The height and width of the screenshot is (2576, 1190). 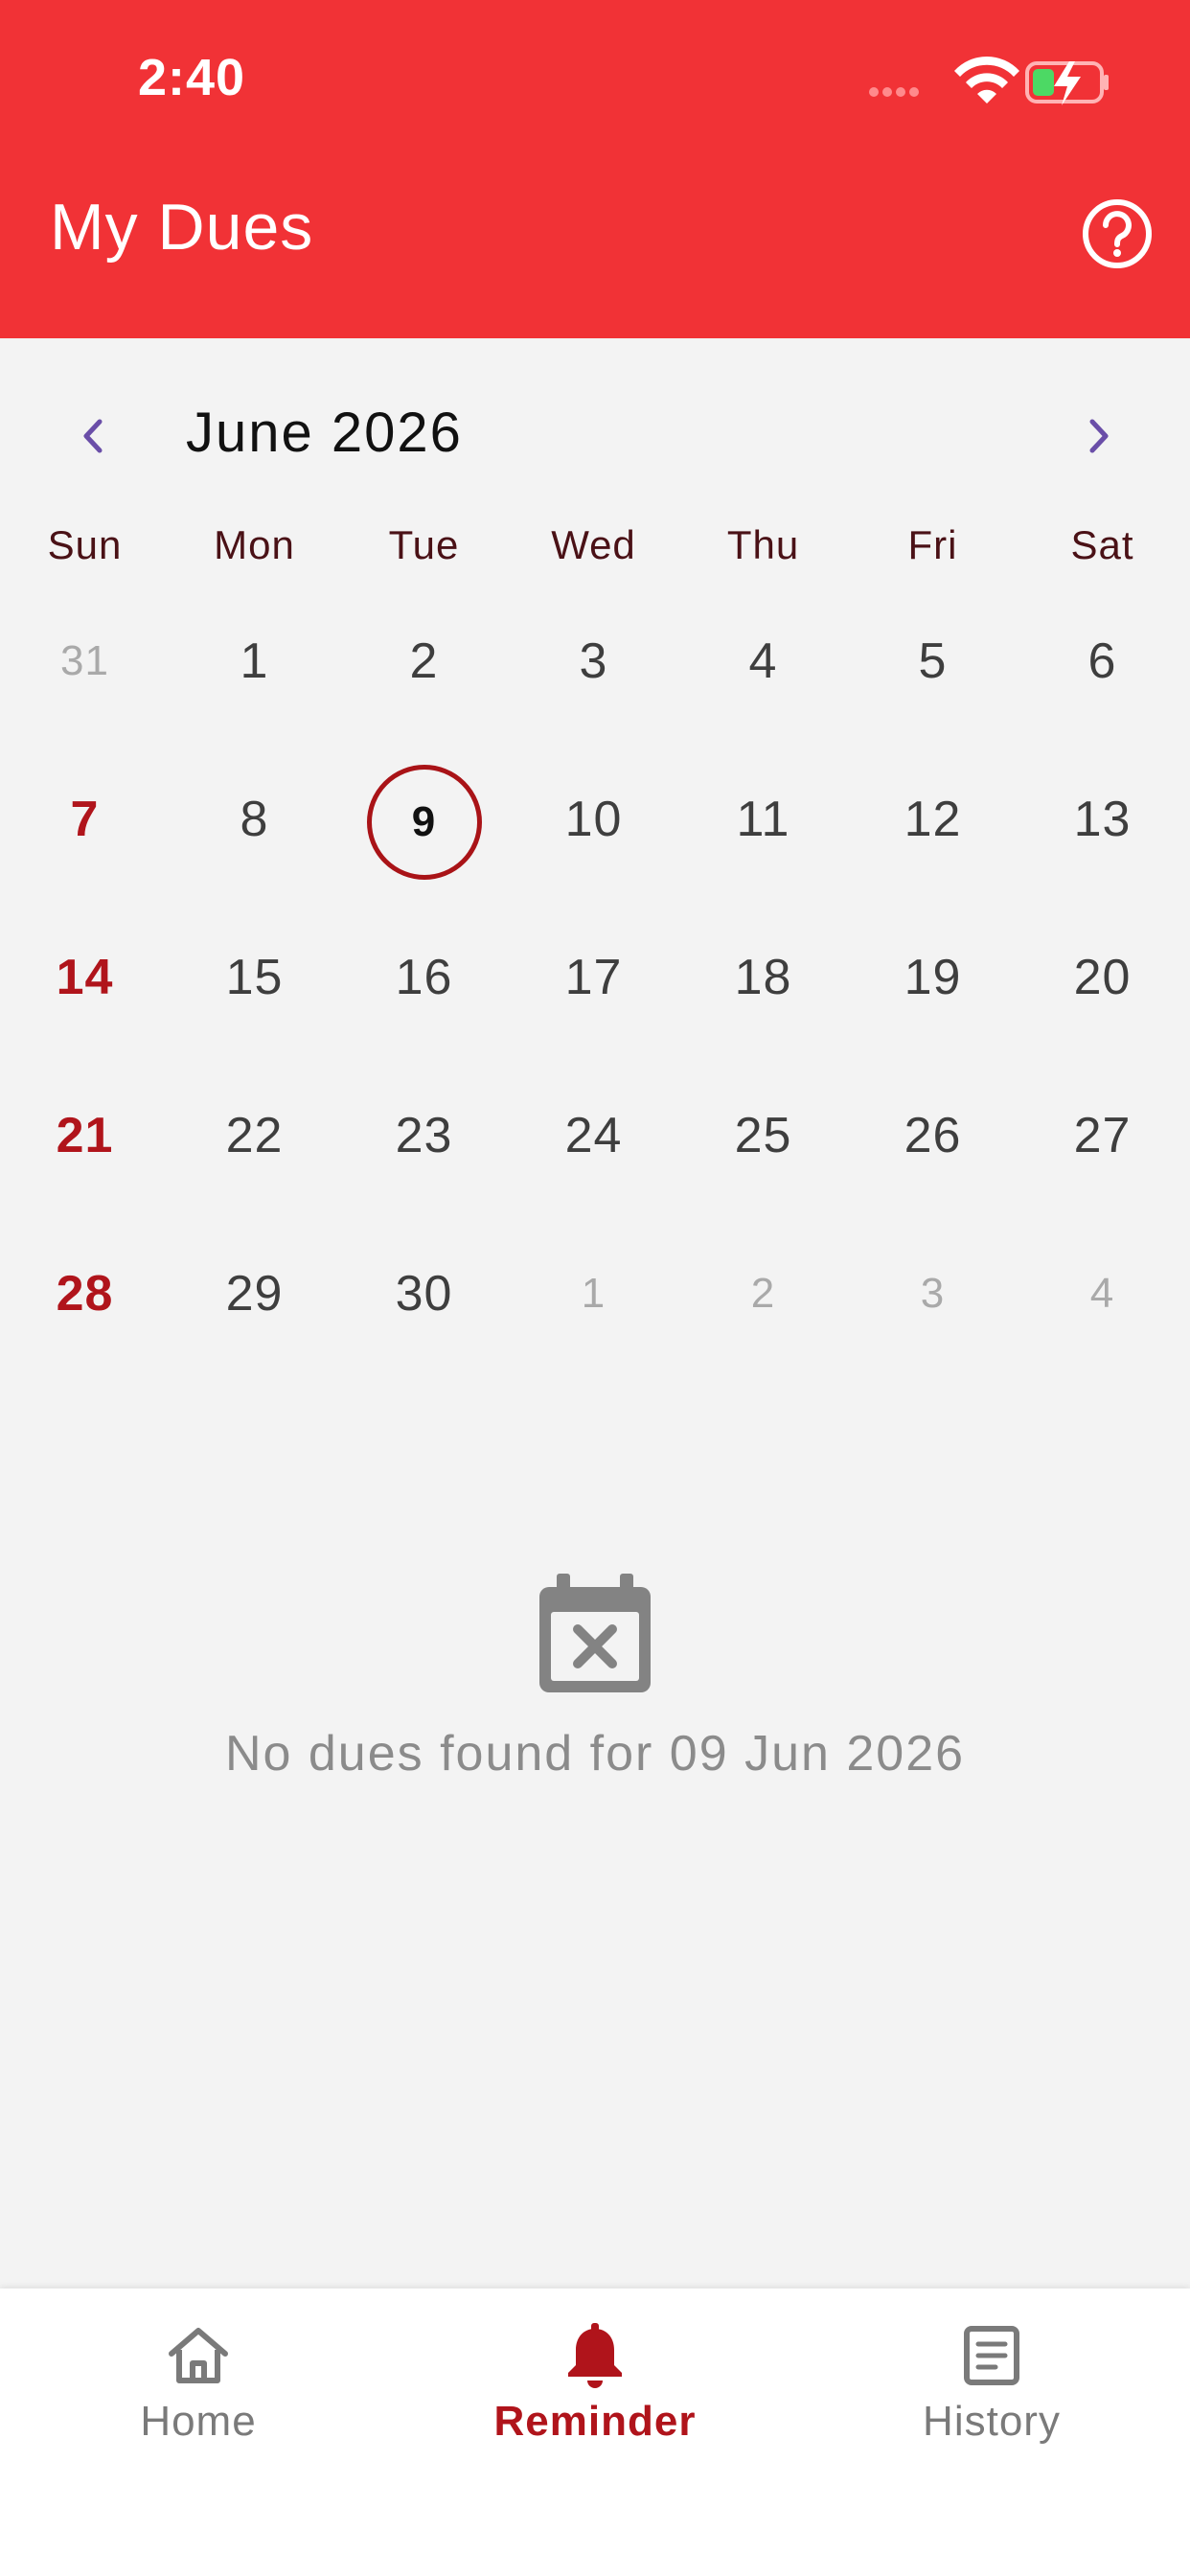 What do you see at coordinates (85, 819) in the screenshot?
I see `calendar-day-sunday: 7` at bounding box center [85, 819].